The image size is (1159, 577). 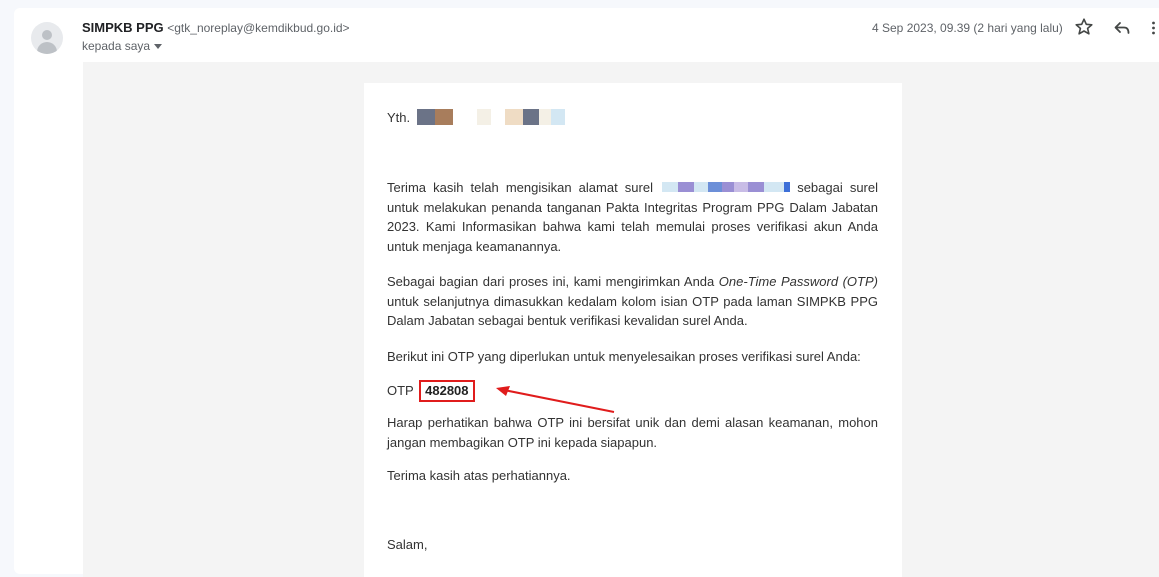 What do you see at coordinates (400, 390) in the screenshot?
I see `otp-label: OTP` at bounding box center [400, 390].